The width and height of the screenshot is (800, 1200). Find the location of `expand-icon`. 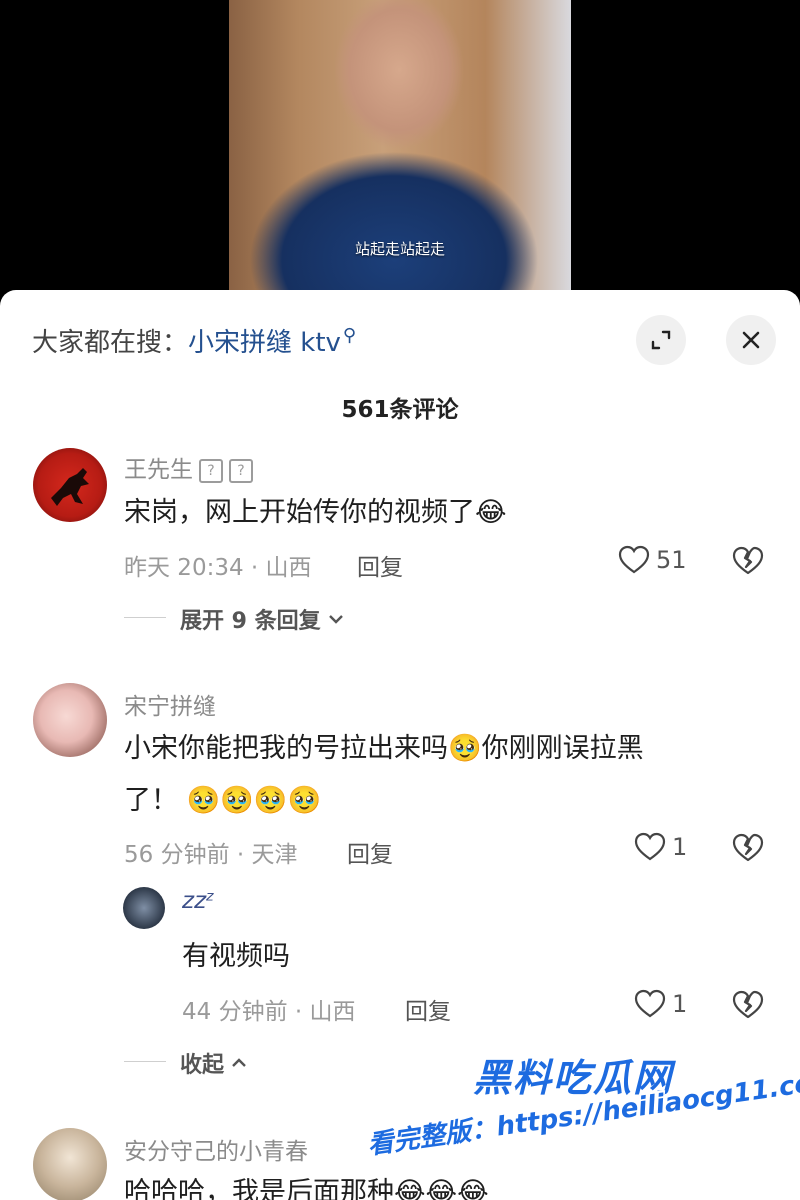

expand-icon is located at coordinates (661, 340).